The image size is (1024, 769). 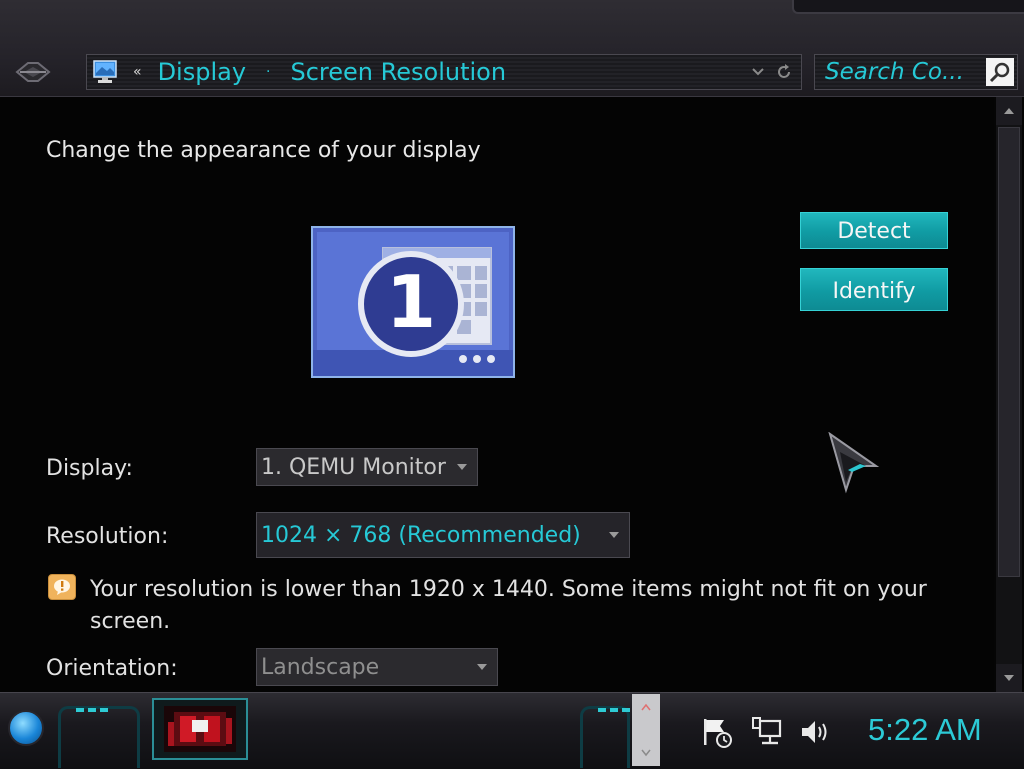 What do you see at coordinates (421, 535) in the screenshot?
I see `resolution-select-value: 1024 × 768 (Recommended)` at bounding box center [421, 535].